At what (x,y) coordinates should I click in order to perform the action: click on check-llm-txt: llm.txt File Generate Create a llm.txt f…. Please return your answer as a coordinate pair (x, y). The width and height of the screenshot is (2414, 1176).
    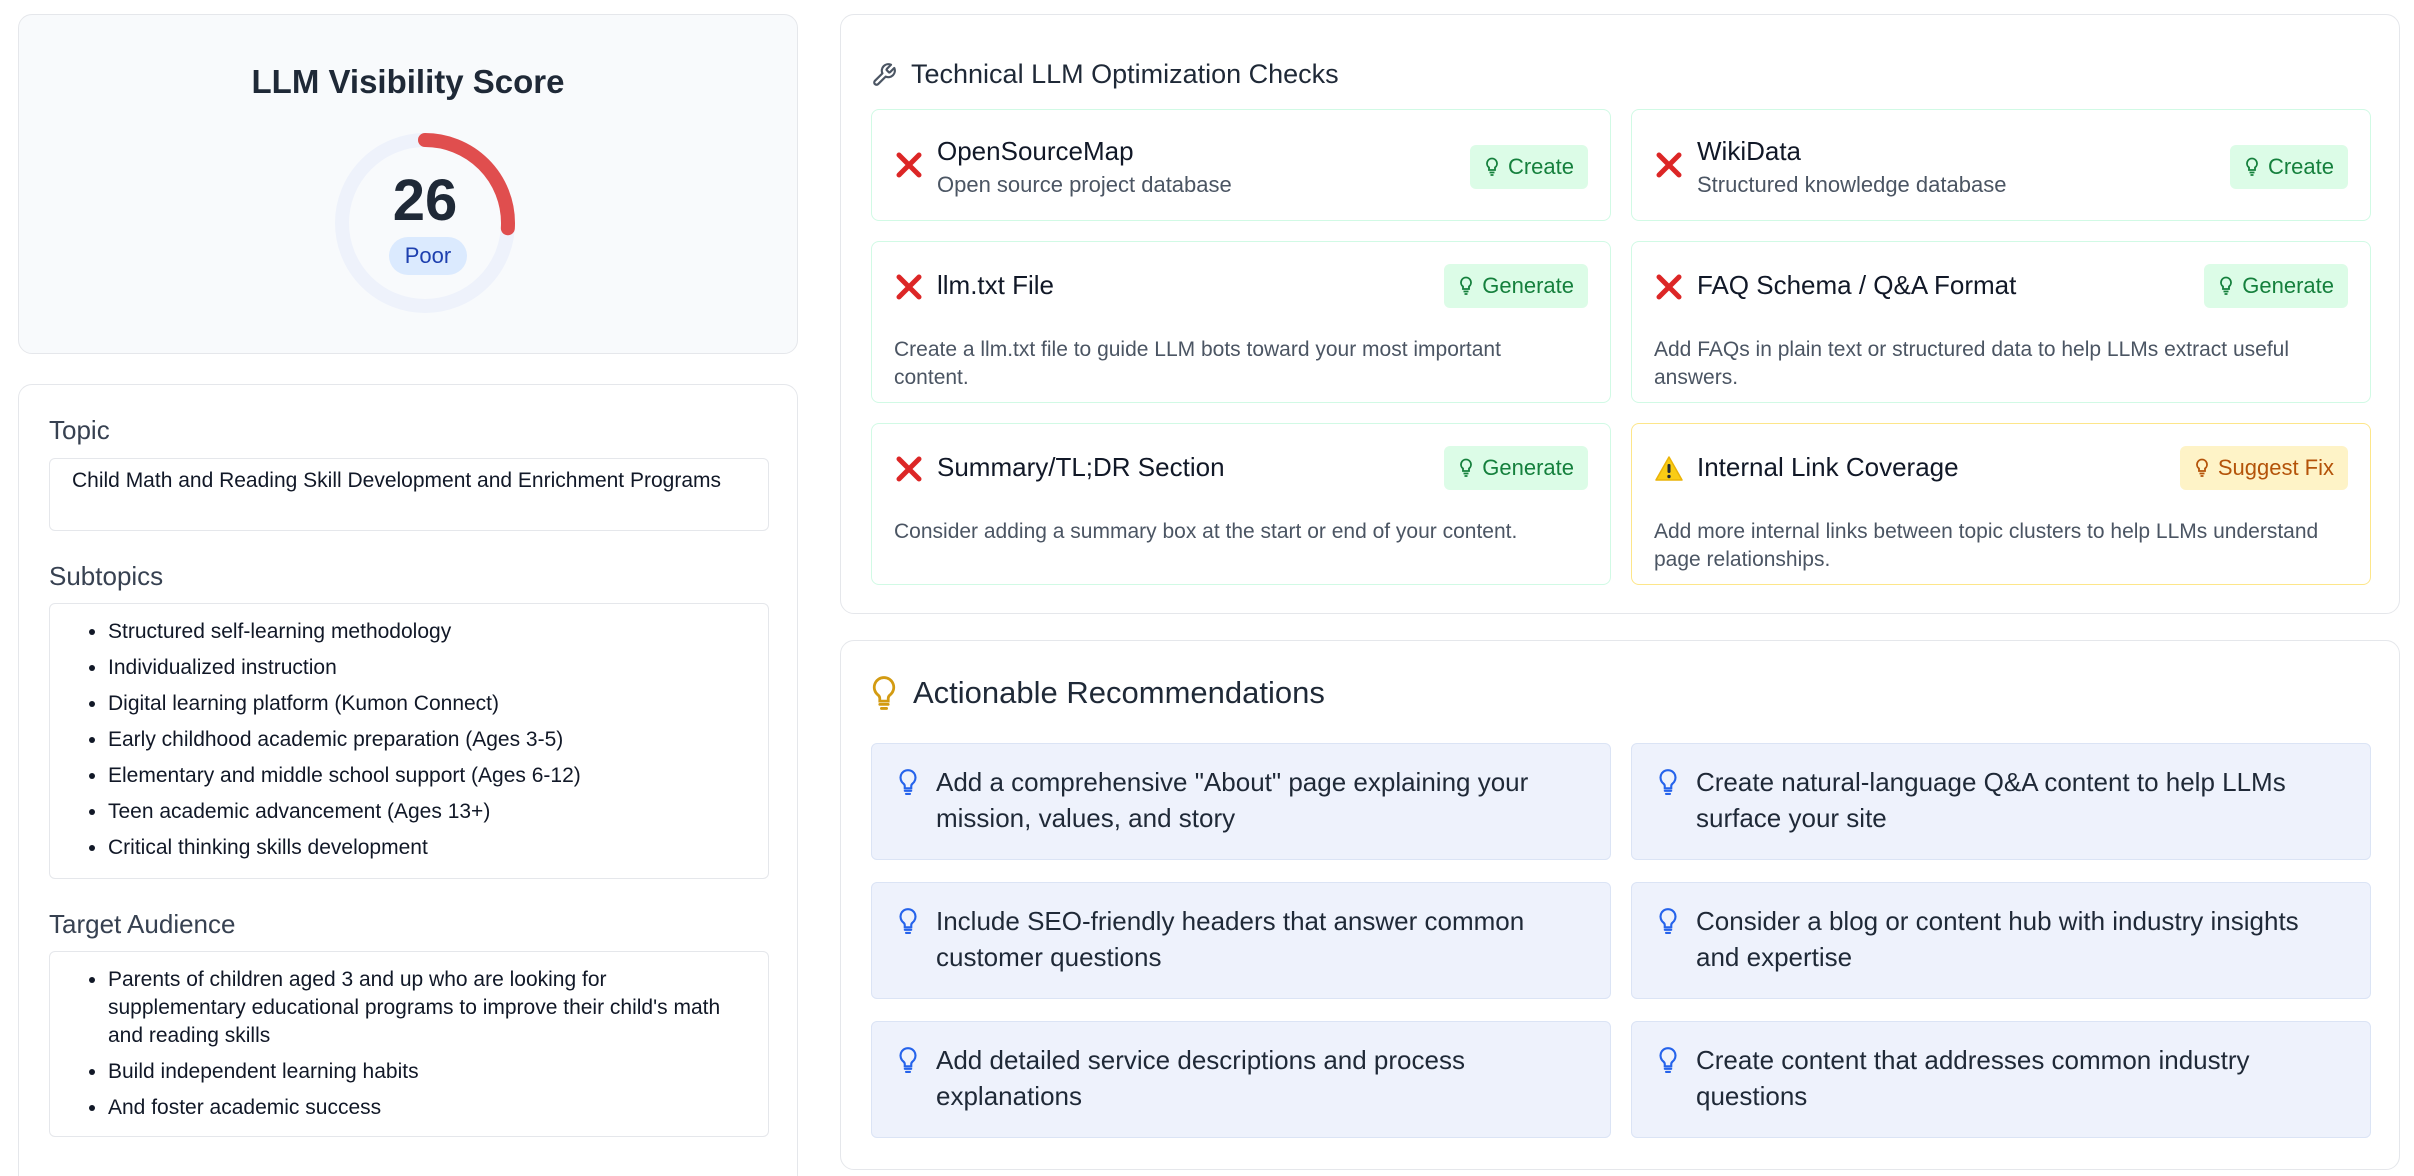
    Looking at the image, I should click on (1241, 322).